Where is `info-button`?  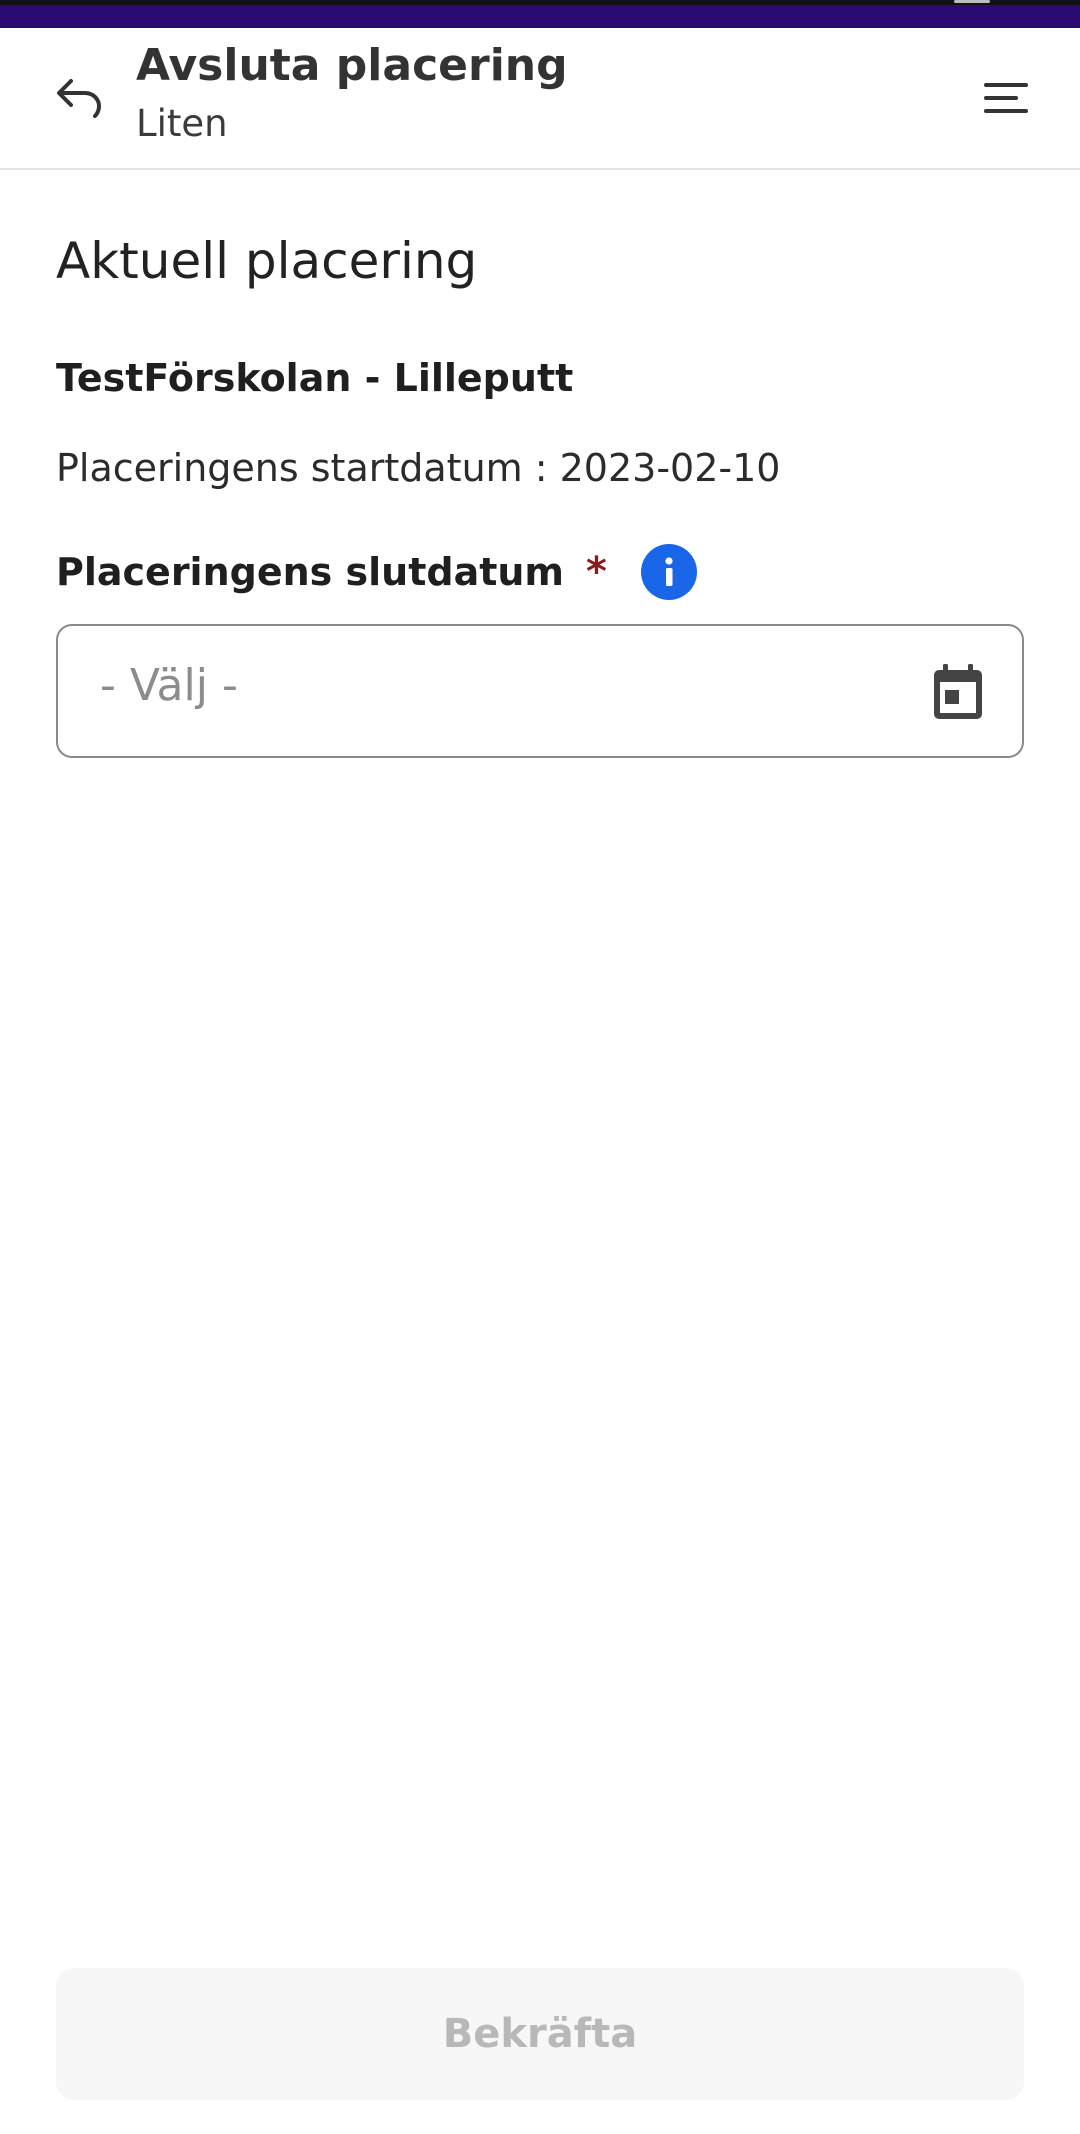
info-button is located at coordinates (668, 572).